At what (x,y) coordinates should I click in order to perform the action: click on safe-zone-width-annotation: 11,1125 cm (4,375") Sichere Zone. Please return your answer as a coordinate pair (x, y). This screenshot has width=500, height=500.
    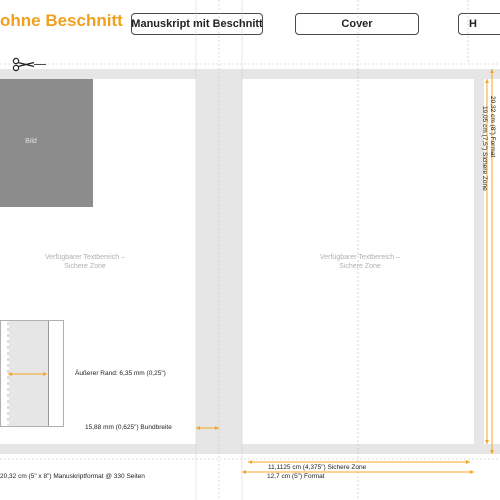
    Looking at the image, I should click on (317, 467).